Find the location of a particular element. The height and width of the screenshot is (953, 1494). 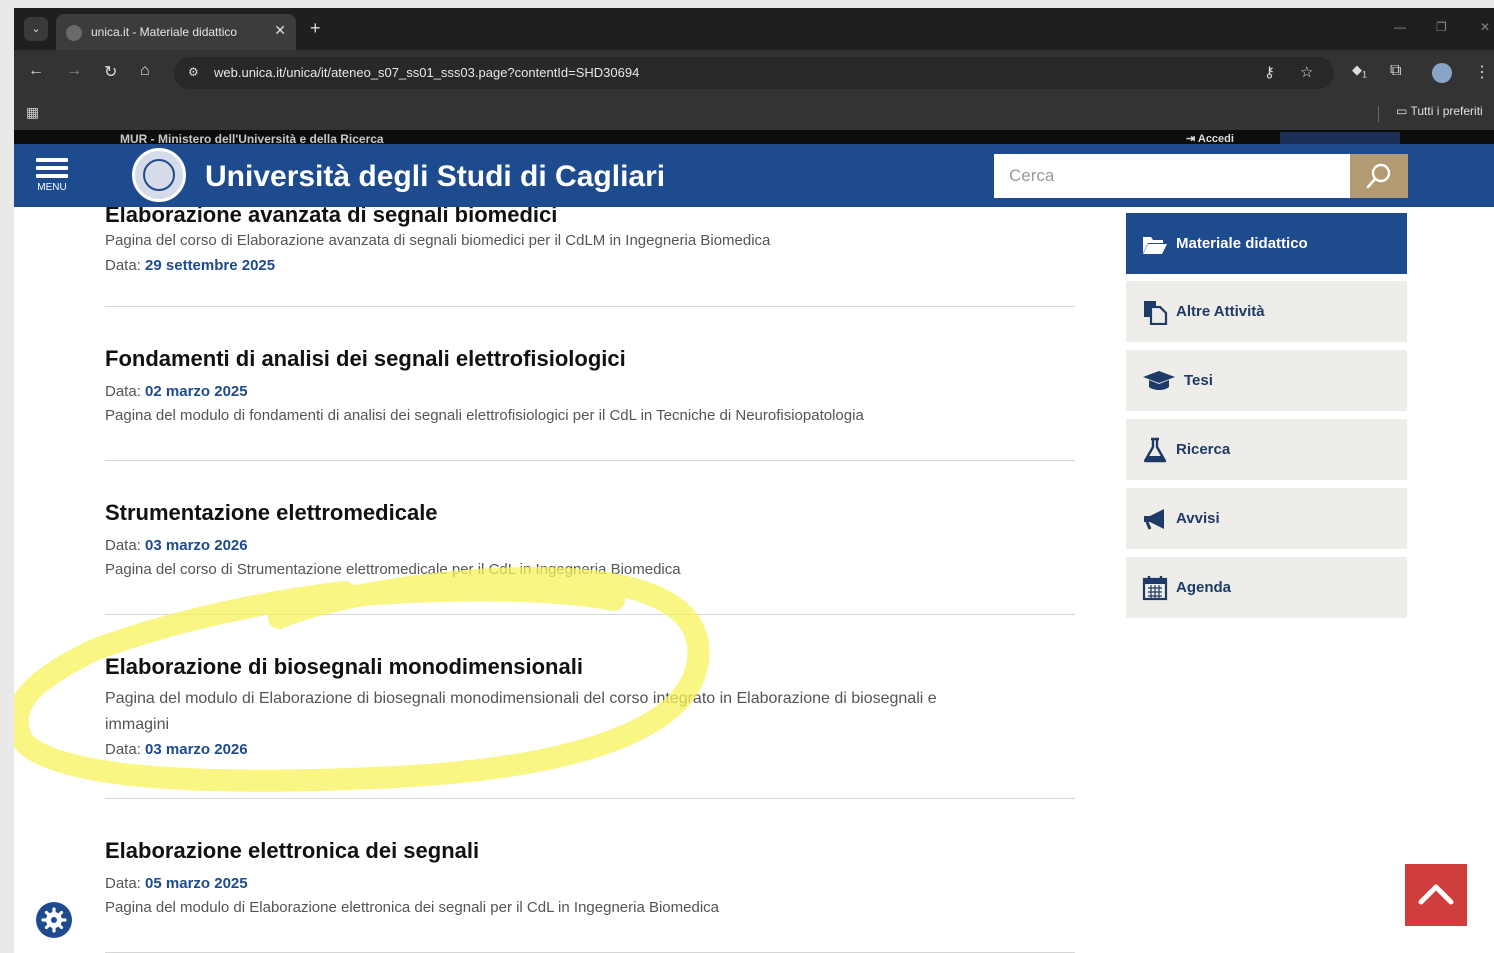

site-info-icon: ⚙ is located at coordinates (193, 72).